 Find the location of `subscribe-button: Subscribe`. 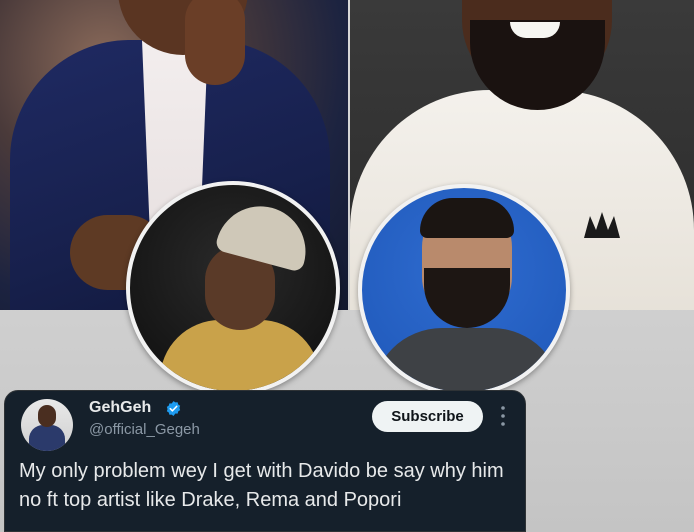

subscribe-button: Subscribe is located at coordinates (427, 416).